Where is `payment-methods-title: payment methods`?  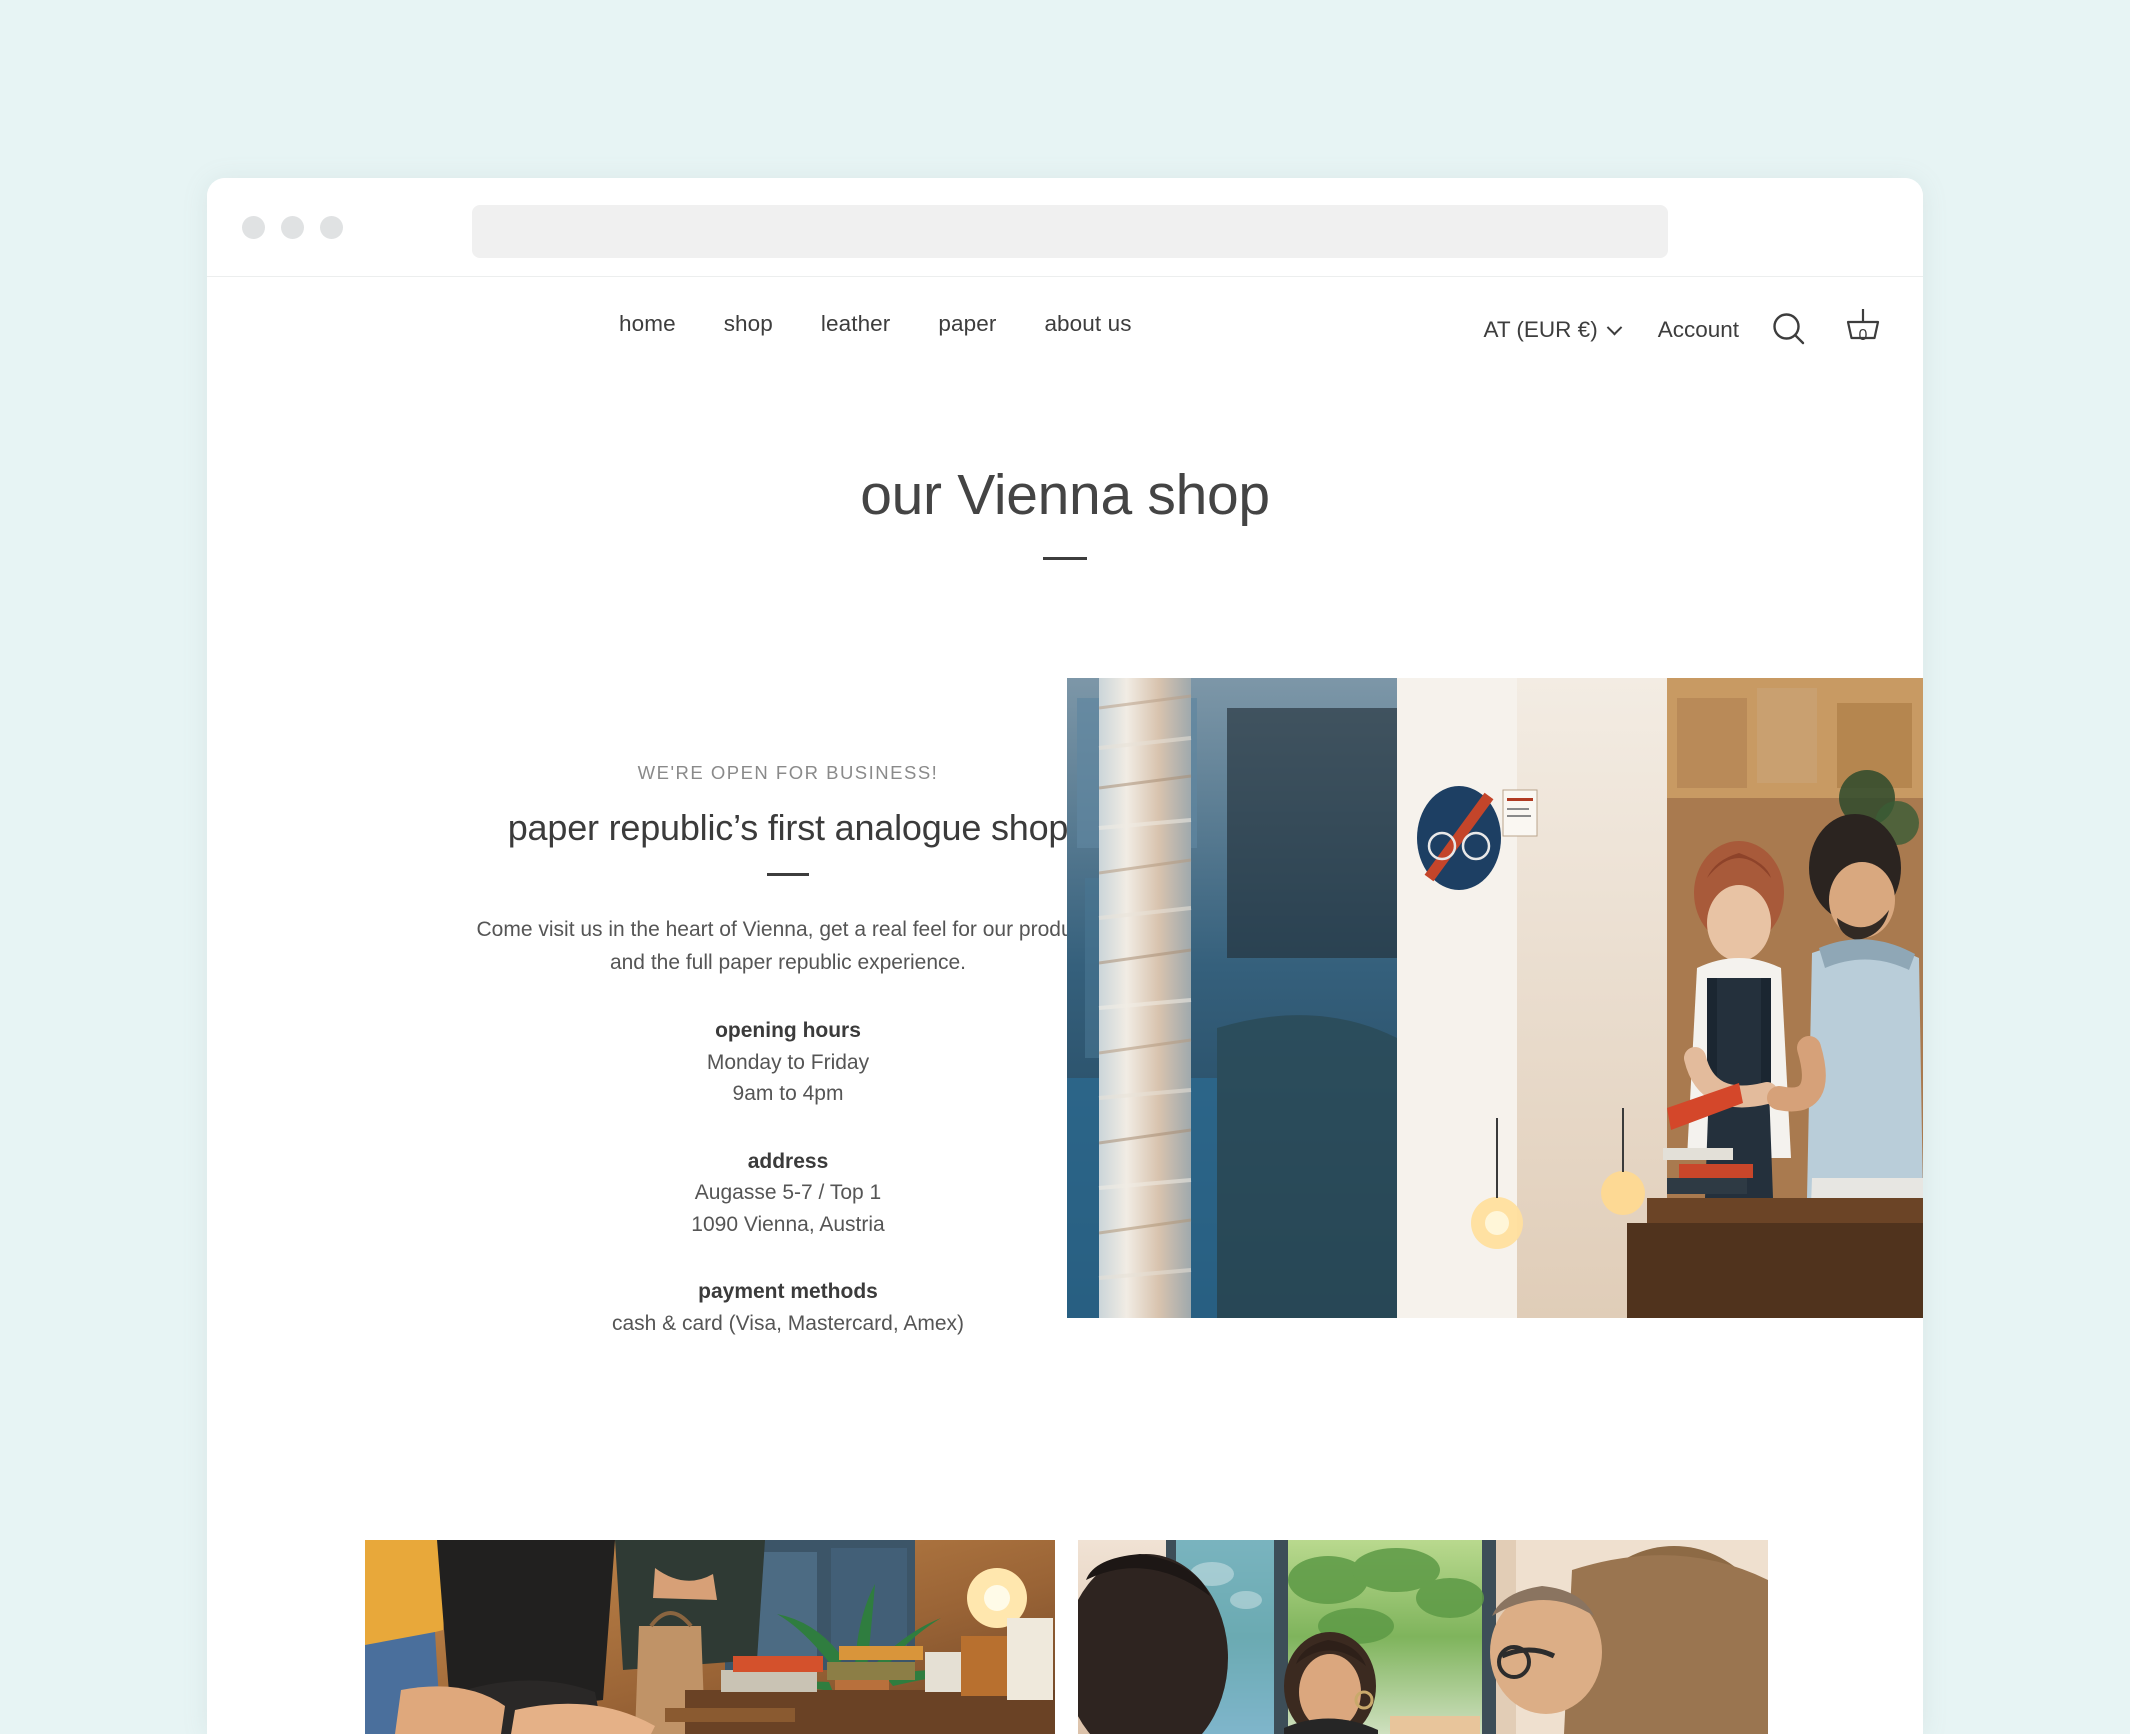 payment-methods-title: payment methods is located at coordinates (788, 1292).